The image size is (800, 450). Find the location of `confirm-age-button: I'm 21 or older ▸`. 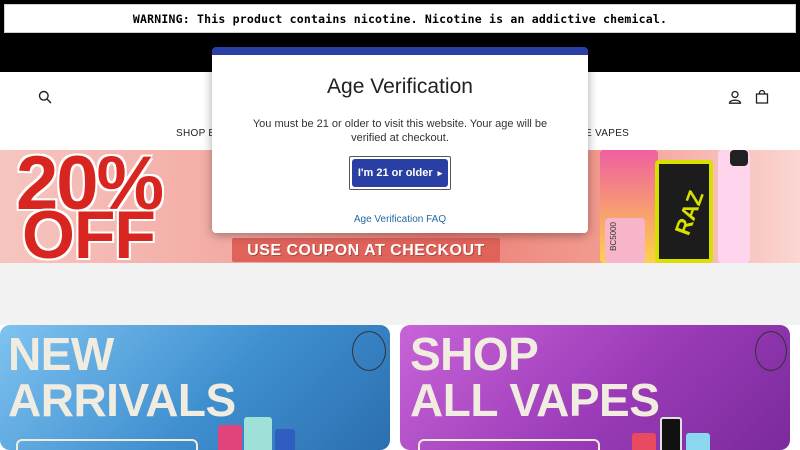

confirm-age-button: I'm 21 or older ▸ is located at coordinates (400, 173).